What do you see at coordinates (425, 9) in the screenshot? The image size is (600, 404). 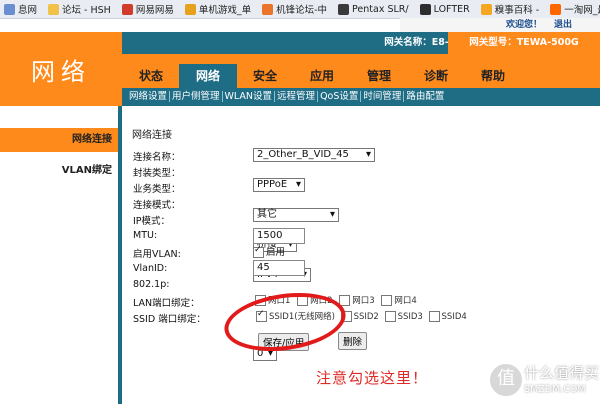 I see `lofter-icon` at bounding box center [425, 9].